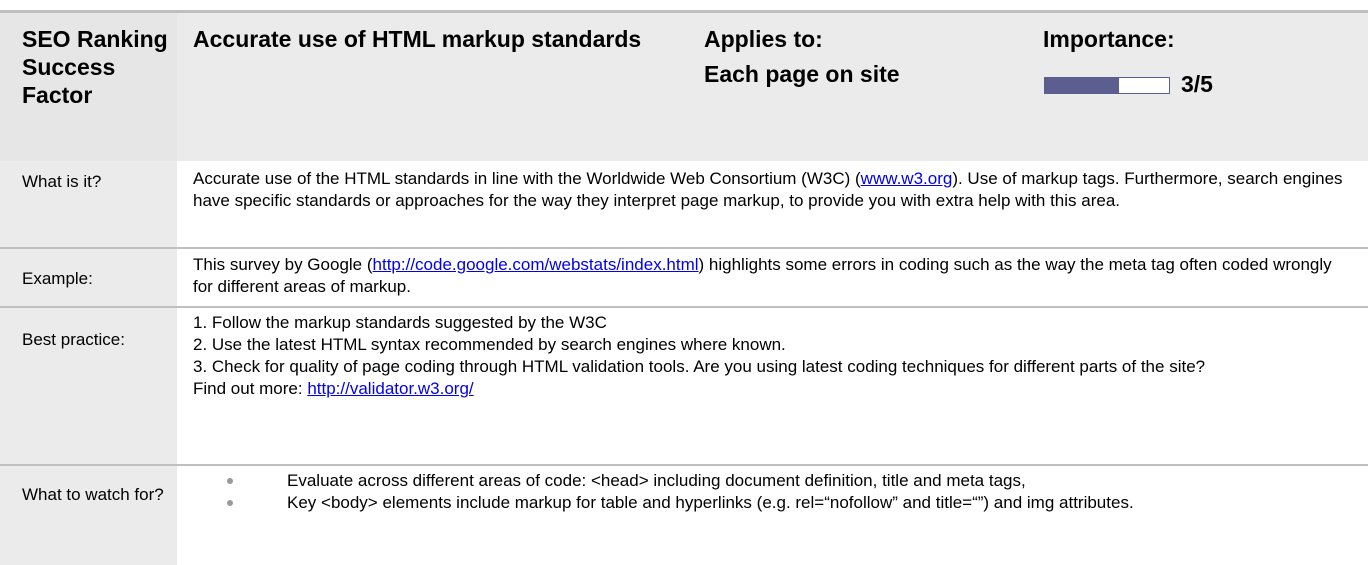 The width and height of the screenshot is (1368, 565). What do you see at coordinates (763, 39) in the screenshot?
I see `applies-heading: Applies to:` at bounding box center [763, 39].